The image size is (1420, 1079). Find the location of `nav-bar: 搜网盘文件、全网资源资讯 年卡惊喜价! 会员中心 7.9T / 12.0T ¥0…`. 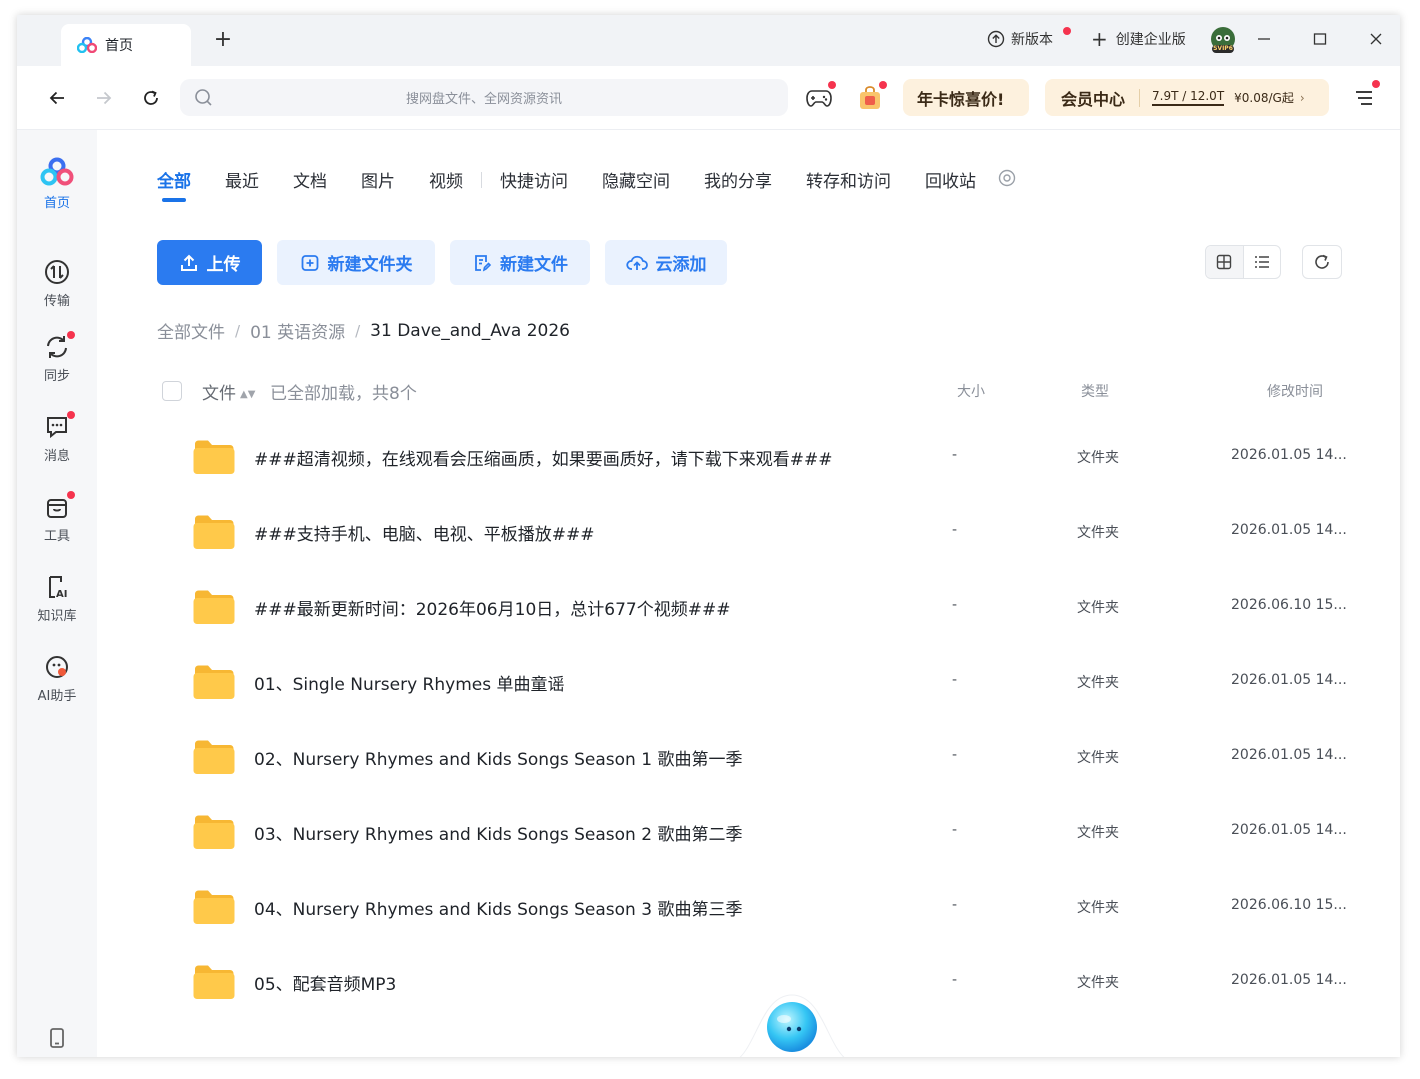

nav-bar: 搜网盘文件、全网资源资讯 年卡惊喜价! 会员中心 7.9T / 12.0T ¥0… is located at coordinates (708, 98).